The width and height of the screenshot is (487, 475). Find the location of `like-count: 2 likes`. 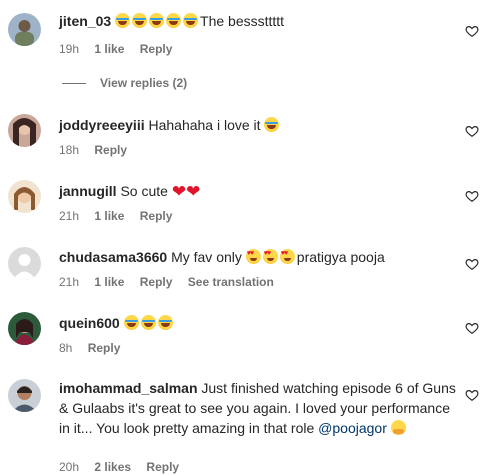

like-count: 2 likes is located at coordinates (112, 467).